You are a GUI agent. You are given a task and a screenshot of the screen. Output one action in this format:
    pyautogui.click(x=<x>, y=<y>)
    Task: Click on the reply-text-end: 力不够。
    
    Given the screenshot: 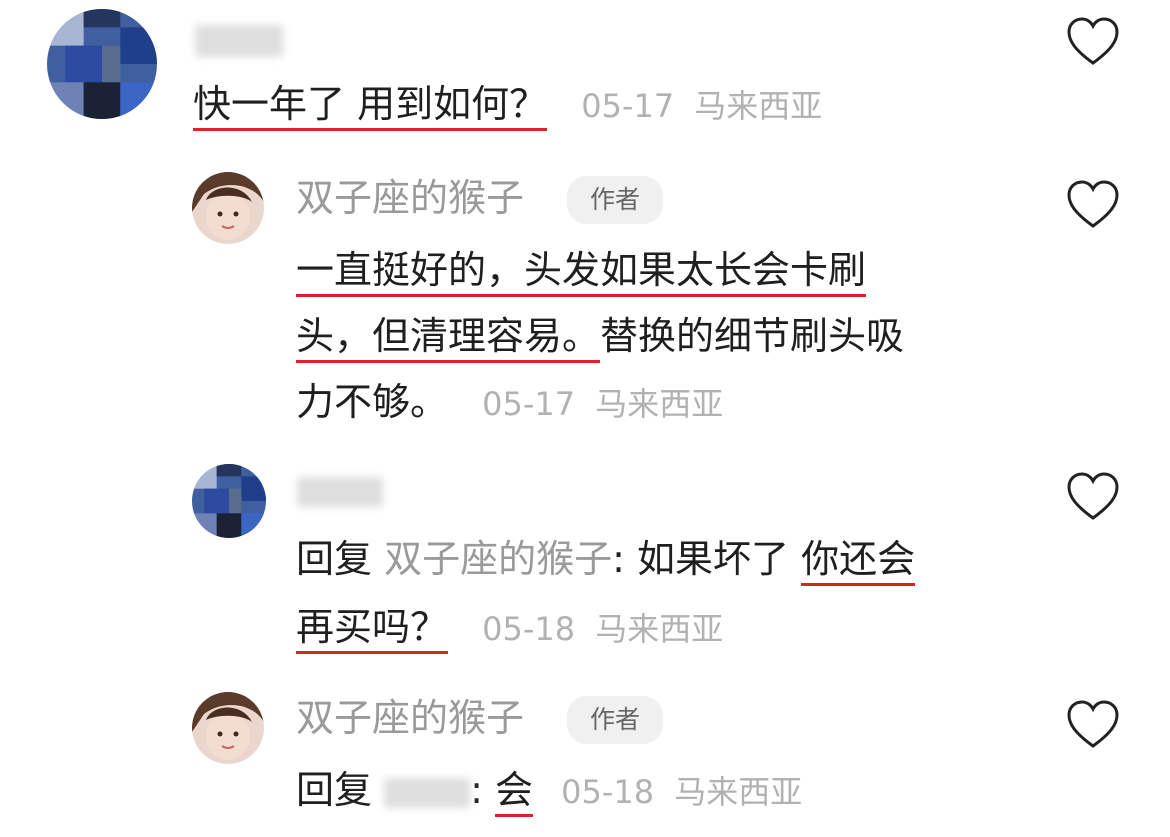 What is the action you would take?
    pyautogui.click(x=372, y=402)
    